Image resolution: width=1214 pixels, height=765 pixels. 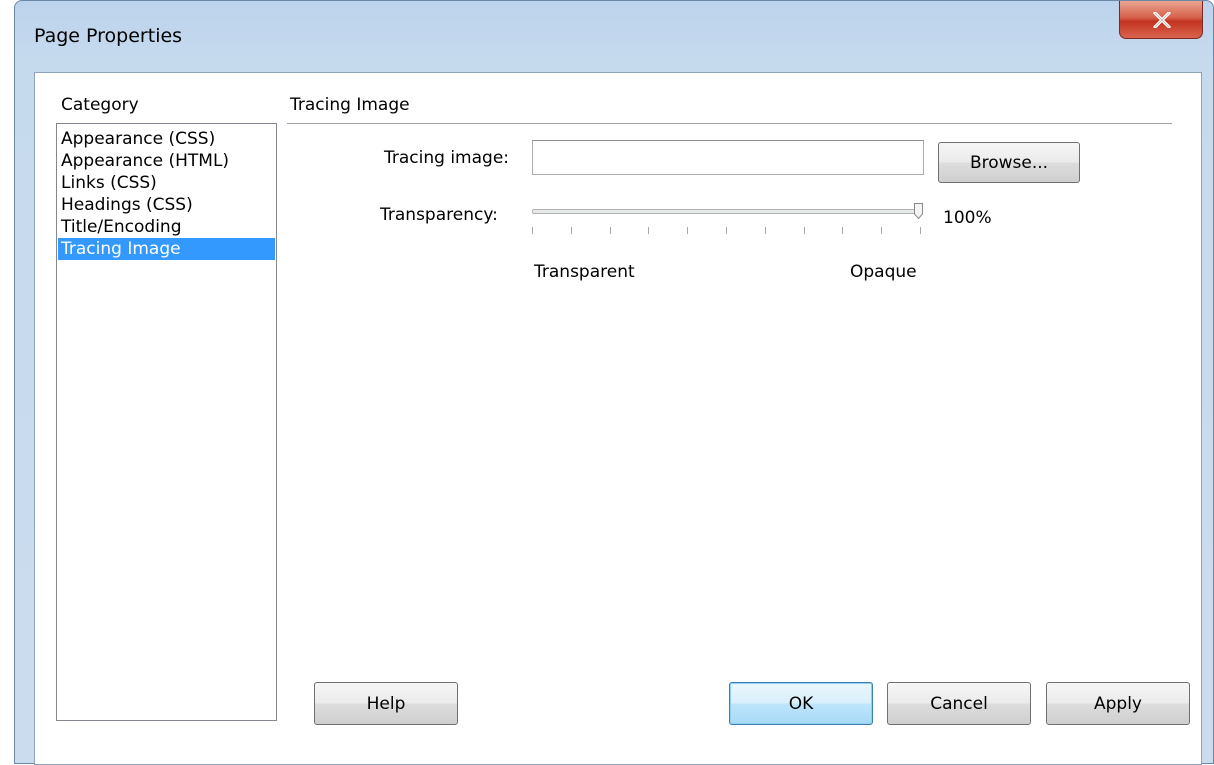 I want to click on transparency-max-label: Opaque, so click(x=883, y=272).